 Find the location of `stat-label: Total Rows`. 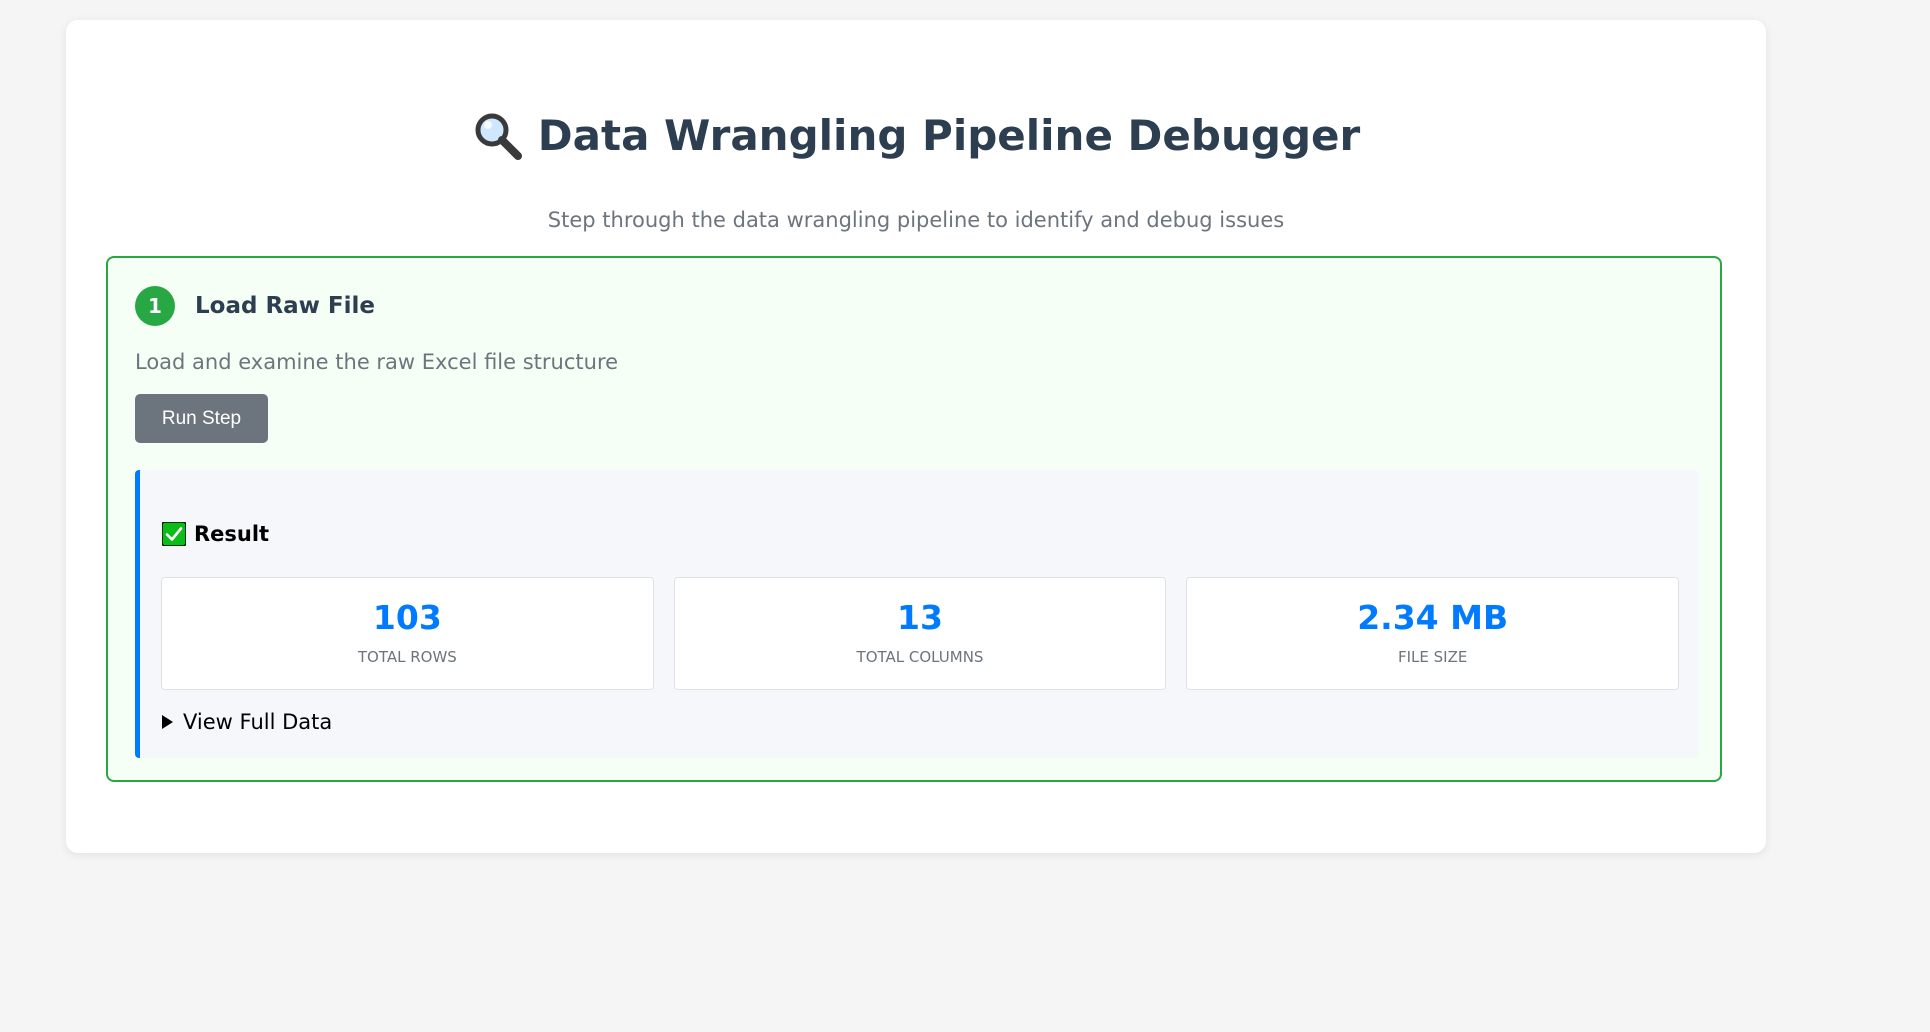

stat-label: Total Rows is located at coordinates (407, 657).